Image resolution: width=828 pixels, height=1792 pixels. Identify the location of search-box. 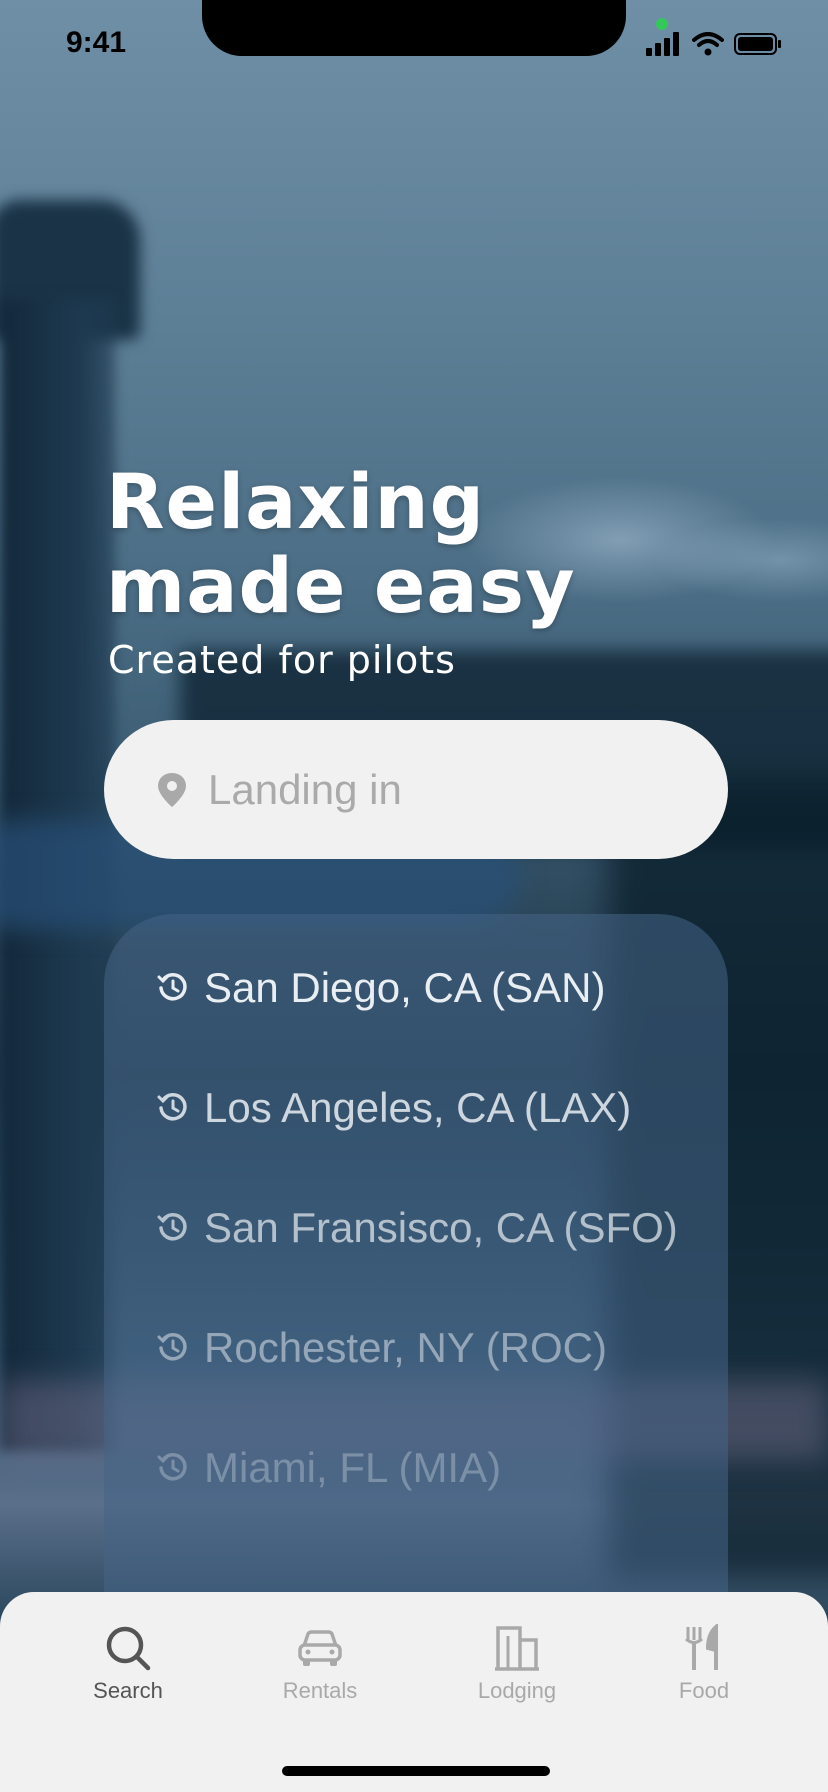
(416, 789).